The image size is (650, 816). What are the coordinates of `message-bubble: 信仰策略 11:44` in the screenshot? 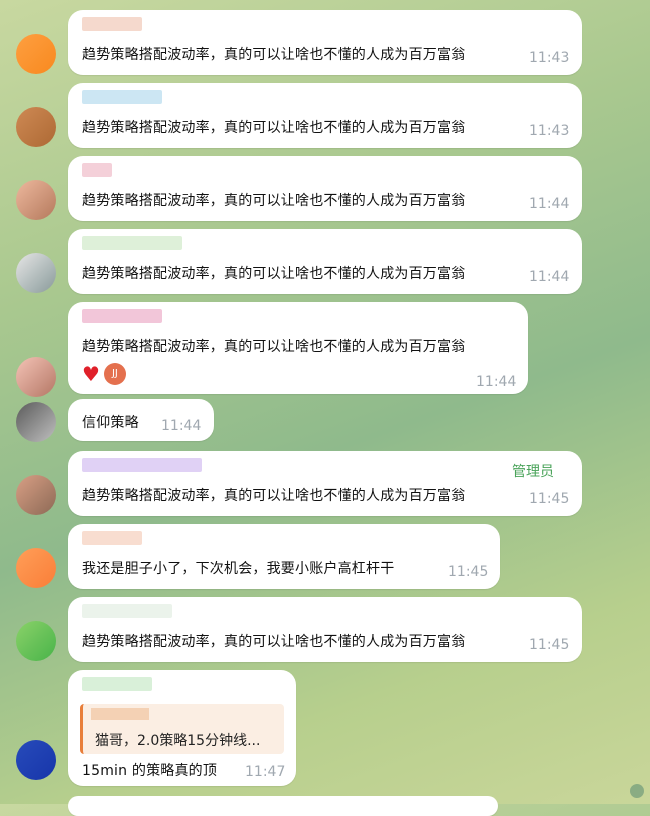 It's located at (141, 420).